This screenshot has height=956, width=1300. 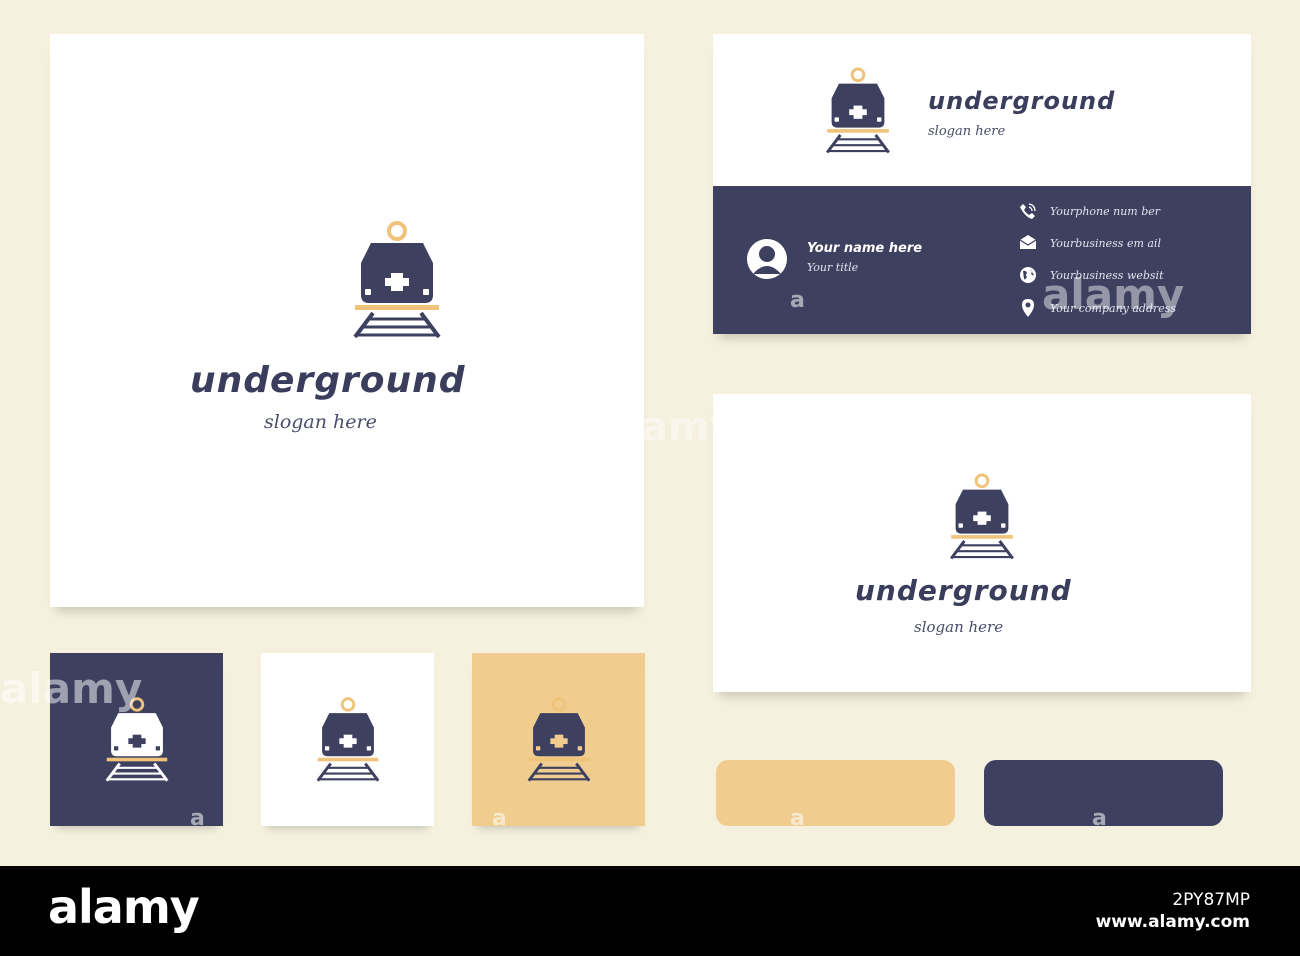 What do you see at coordinates (865, 248) in the screenshot?
I see `card-person-name: Your name here` at bounding box center [865, 248].